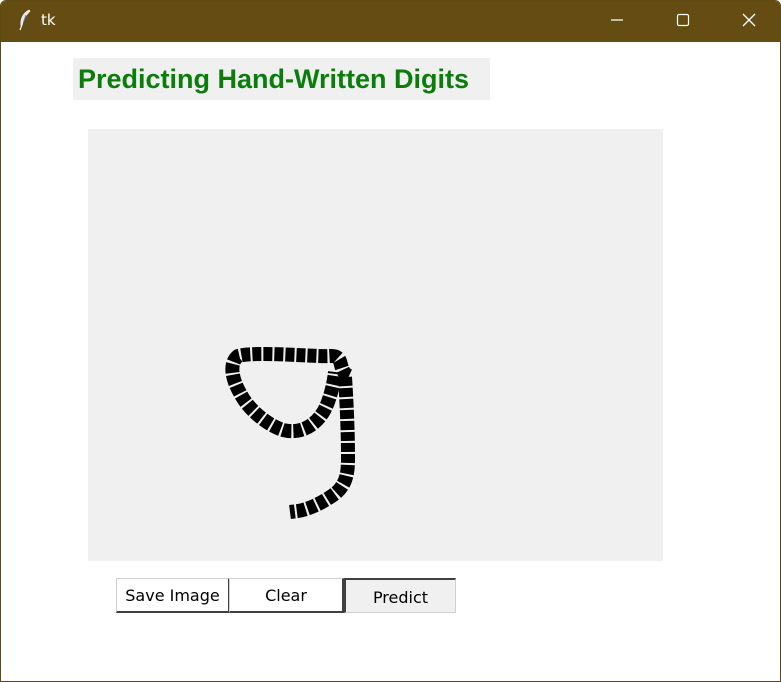 This screenshot has width=781, height=682. I want to click on close-icon, so click(749, 21).